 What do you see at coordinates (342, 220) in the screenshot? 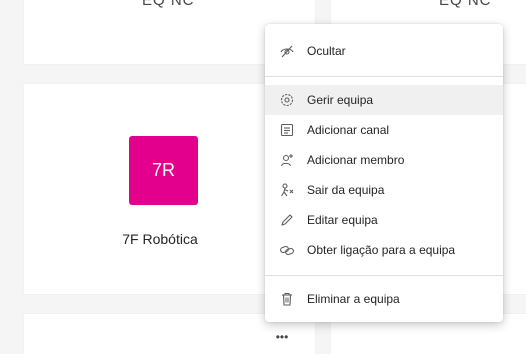
I see `menu-item-label: Editar equipa` at bounding box center [342, 220].